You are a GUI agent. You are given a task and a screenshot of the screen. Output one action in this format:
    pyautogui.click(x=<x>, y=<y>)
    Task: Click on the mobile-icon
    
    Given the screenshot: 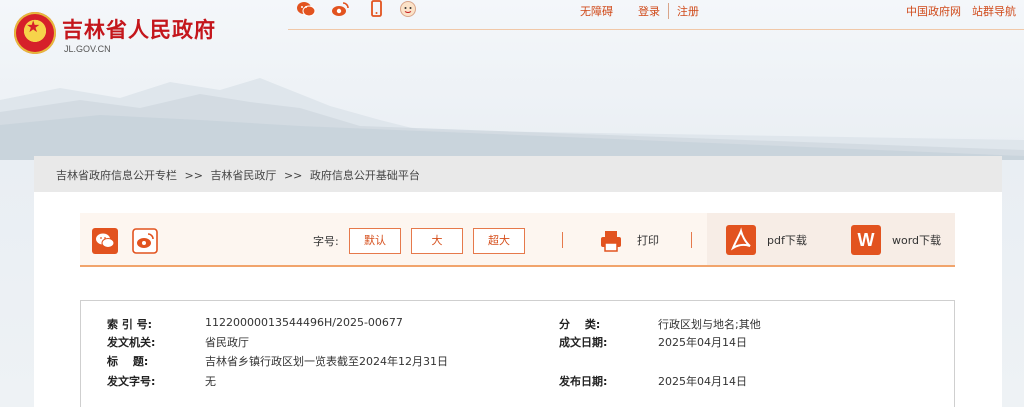 What is the action you would take?
    pyautogui.click(x=376, y=9)
    